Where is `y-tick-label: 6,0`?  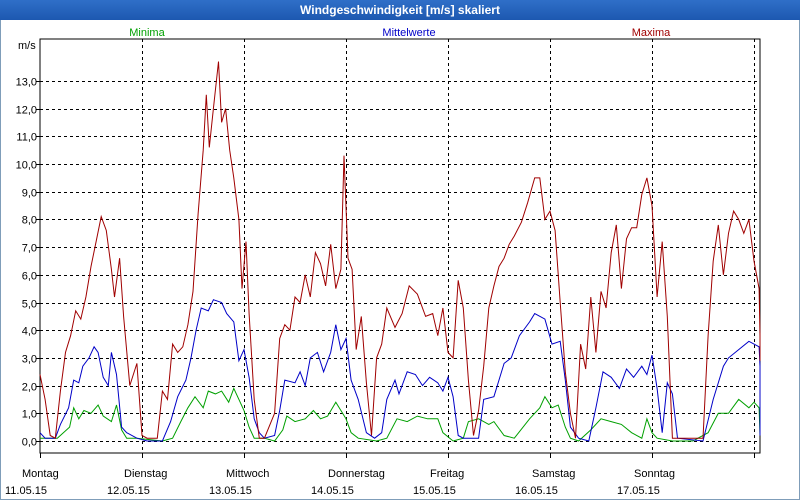 y-tick-label: 6,0 is located at coordinates (29, 277).